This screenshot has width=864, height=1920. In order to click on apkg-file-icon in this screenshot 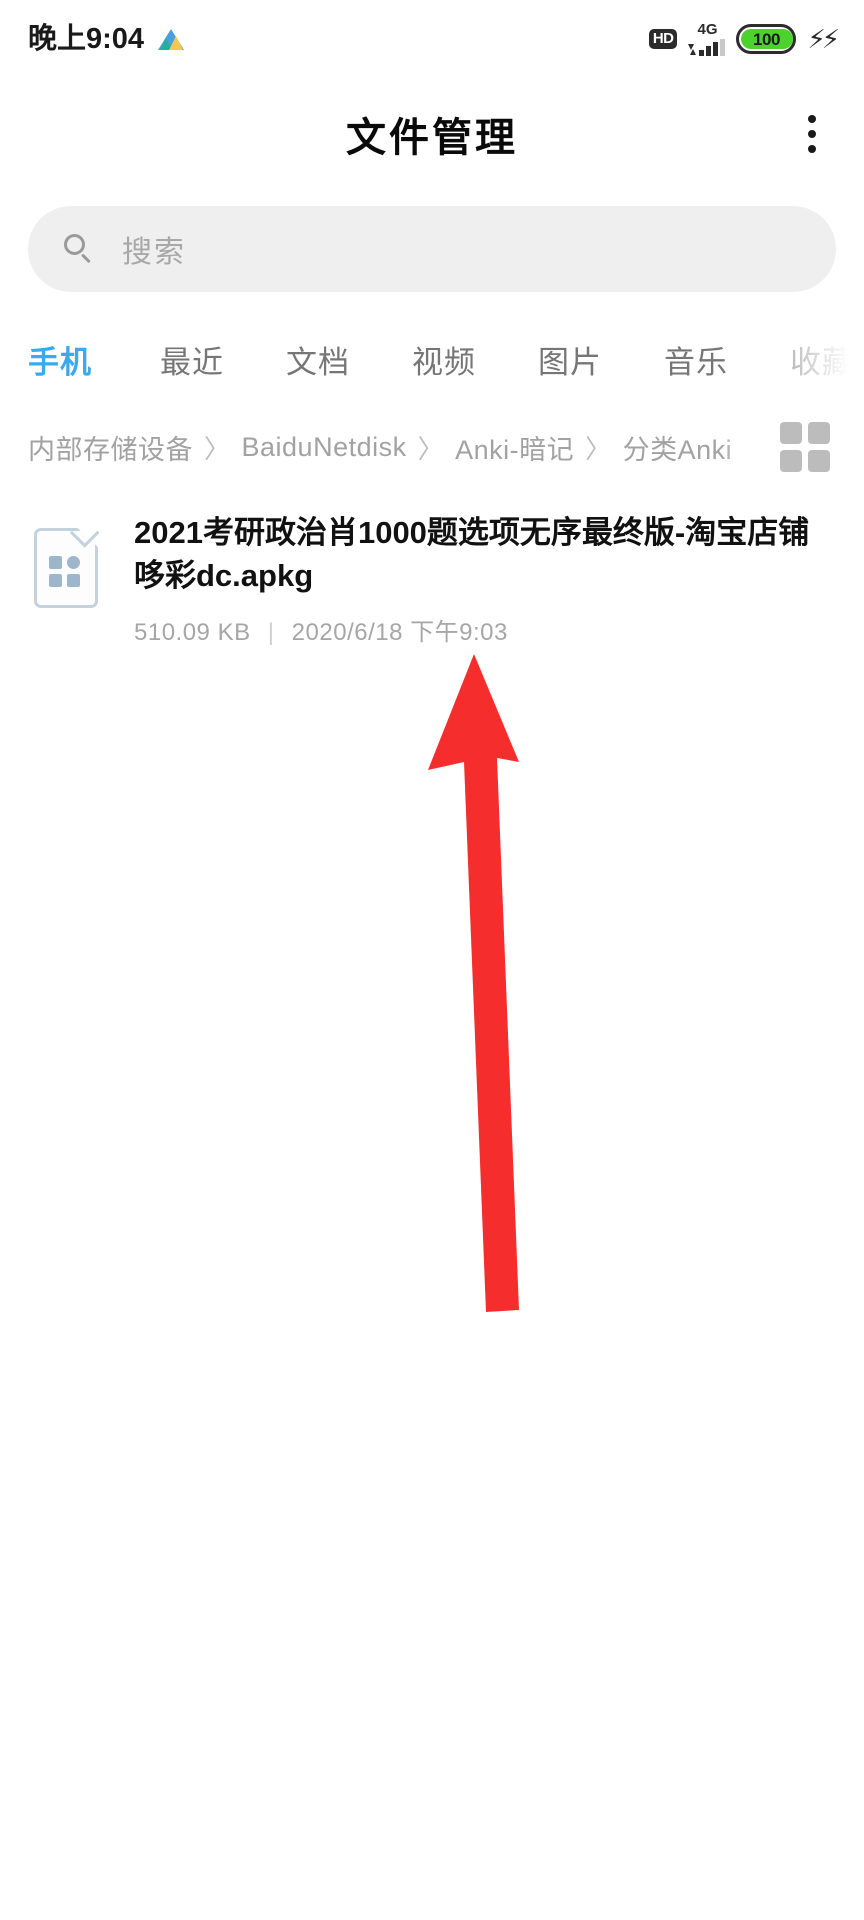, I will do `click(67, 562)`.